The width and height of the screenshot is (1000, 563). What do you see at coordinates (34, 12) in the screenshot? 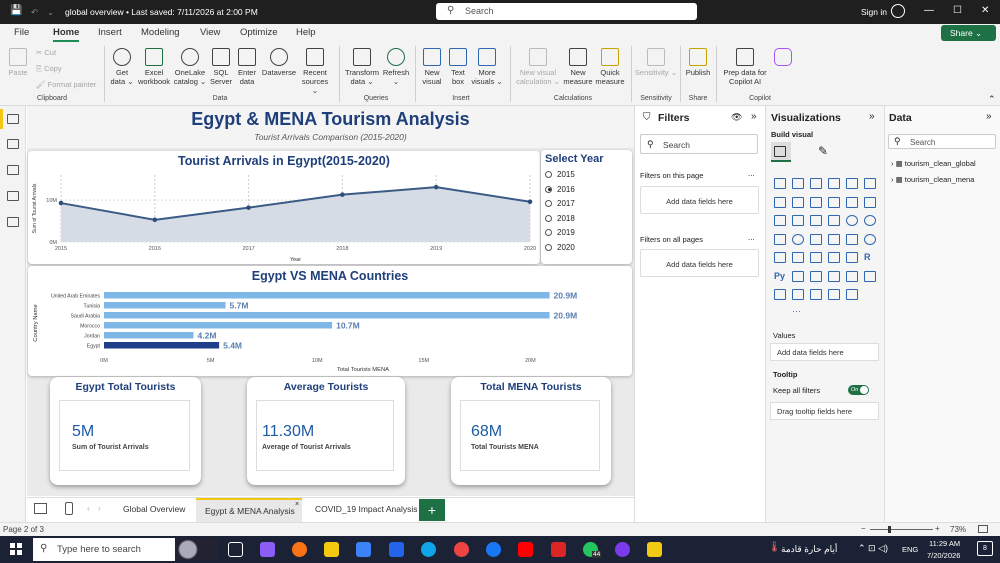
I see `undo-icon: ↶` at bounding box center [34, 12].